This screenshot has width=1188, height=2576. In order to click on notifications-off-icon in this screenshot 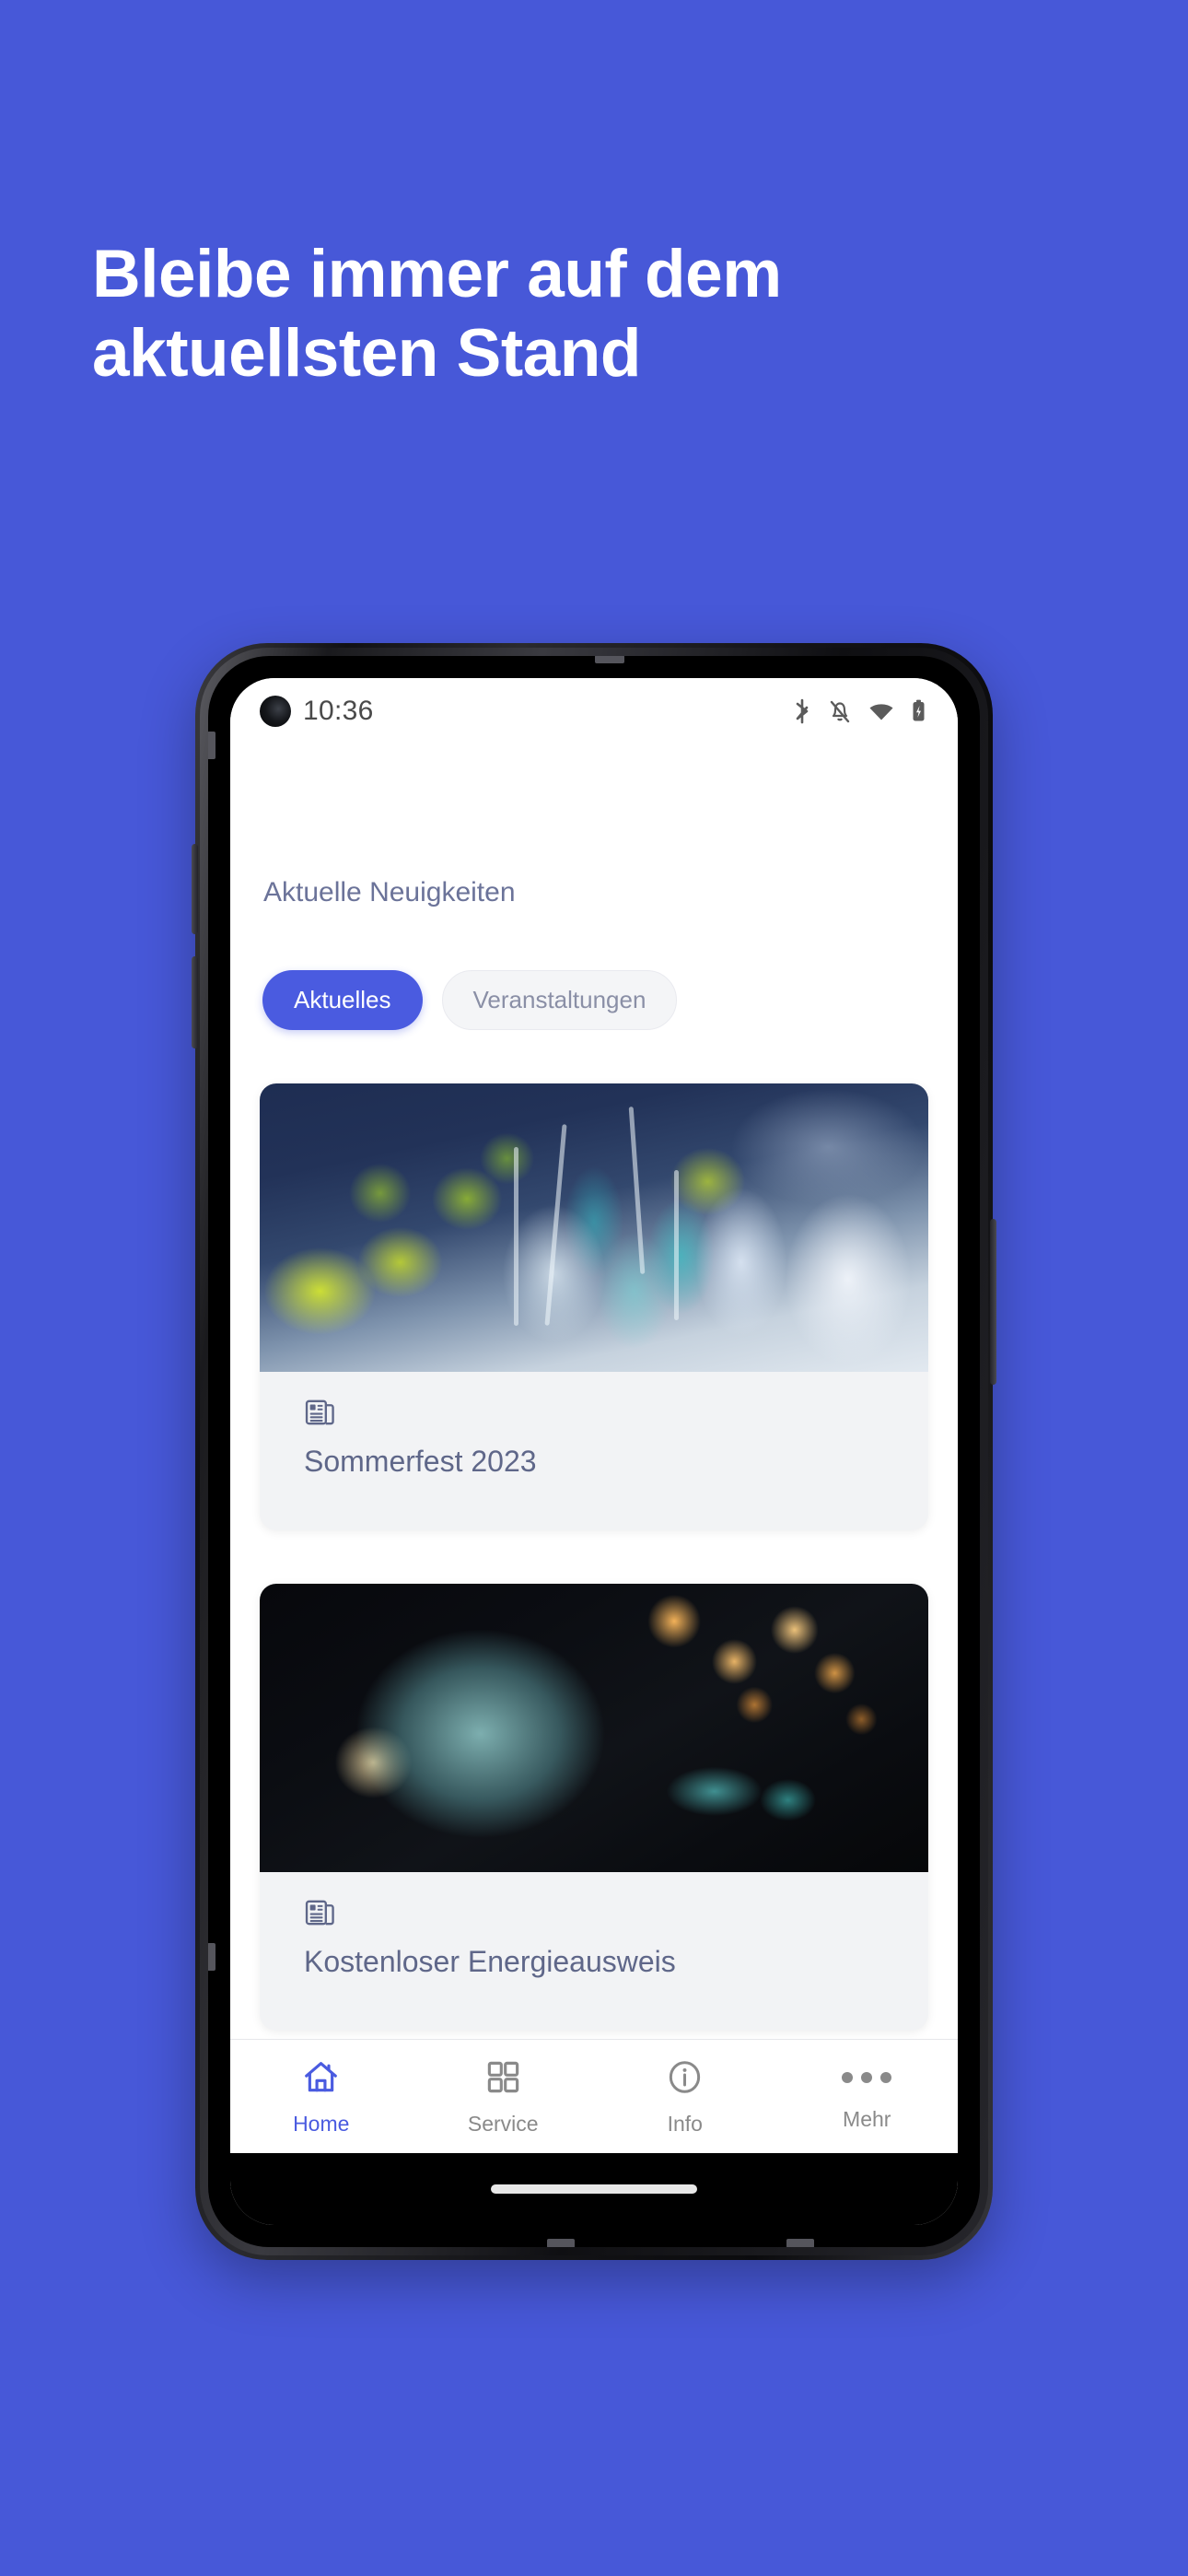, I will do `click(840, 711)`.